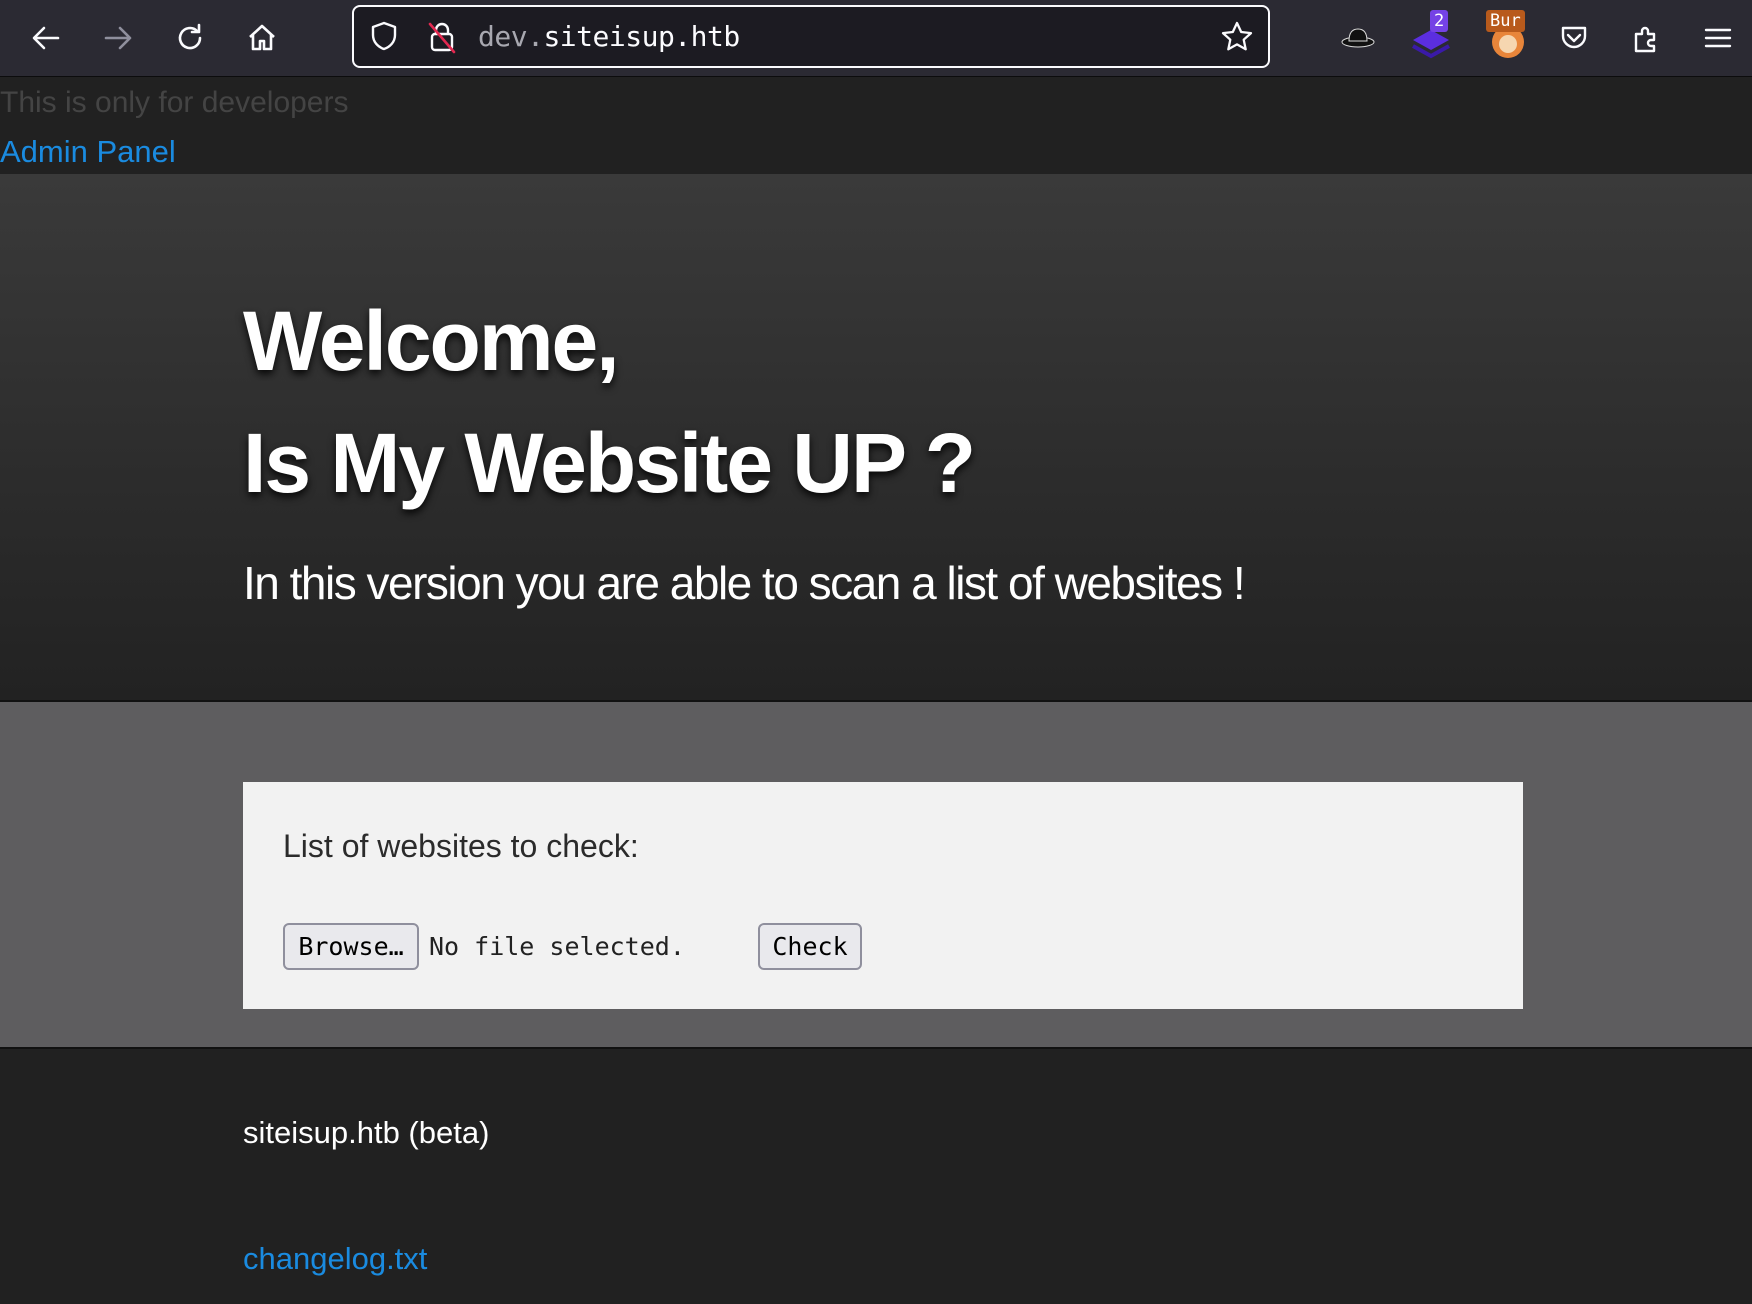  Describe the element at coordinates (609, 463) in the screenshot. I see `site-title-heading: Is My Website UP ?` at that location.